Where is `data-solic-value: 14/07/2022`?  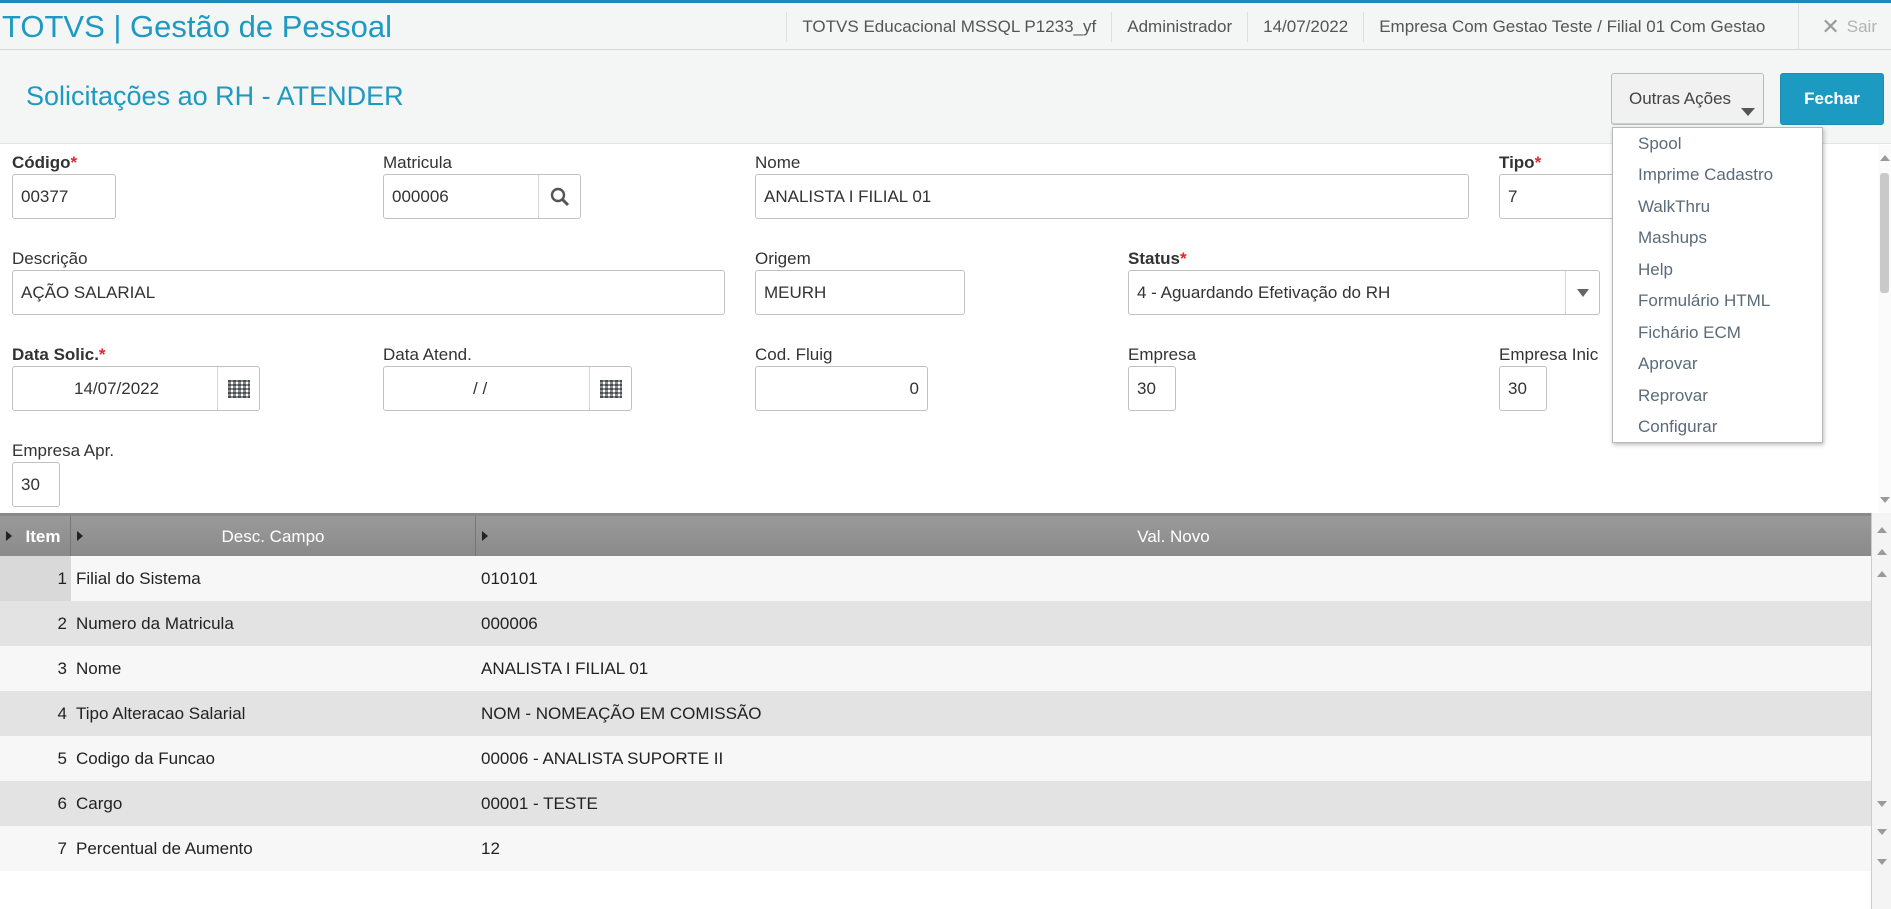
data-solic-value: 14/07/2022 is located at coordinates (117, 388).